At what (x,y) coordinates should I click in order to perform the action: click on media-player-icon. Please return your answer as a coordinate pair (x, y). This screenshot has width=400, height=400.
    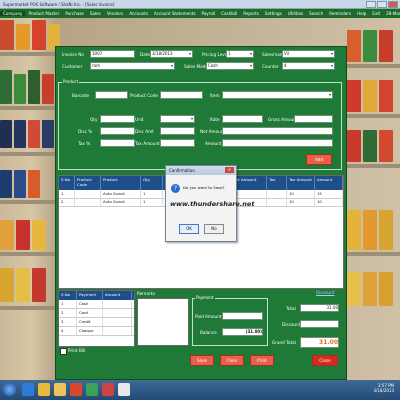
    Looking at the image, I should click on (76, 389).